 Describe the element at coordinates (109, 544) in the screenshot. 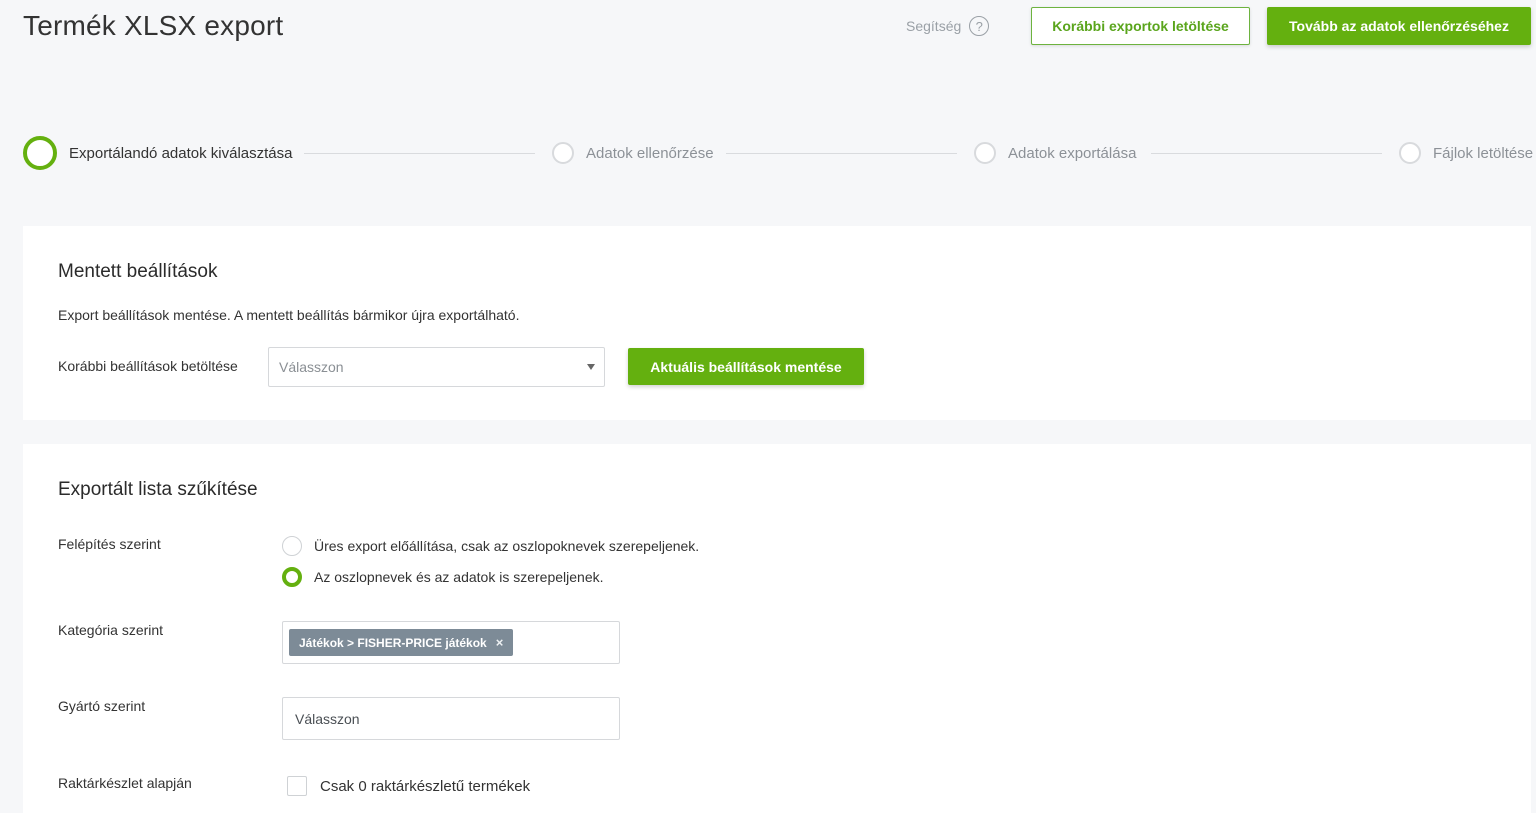

I see `structure-label: Felépítés szerint` at that location.